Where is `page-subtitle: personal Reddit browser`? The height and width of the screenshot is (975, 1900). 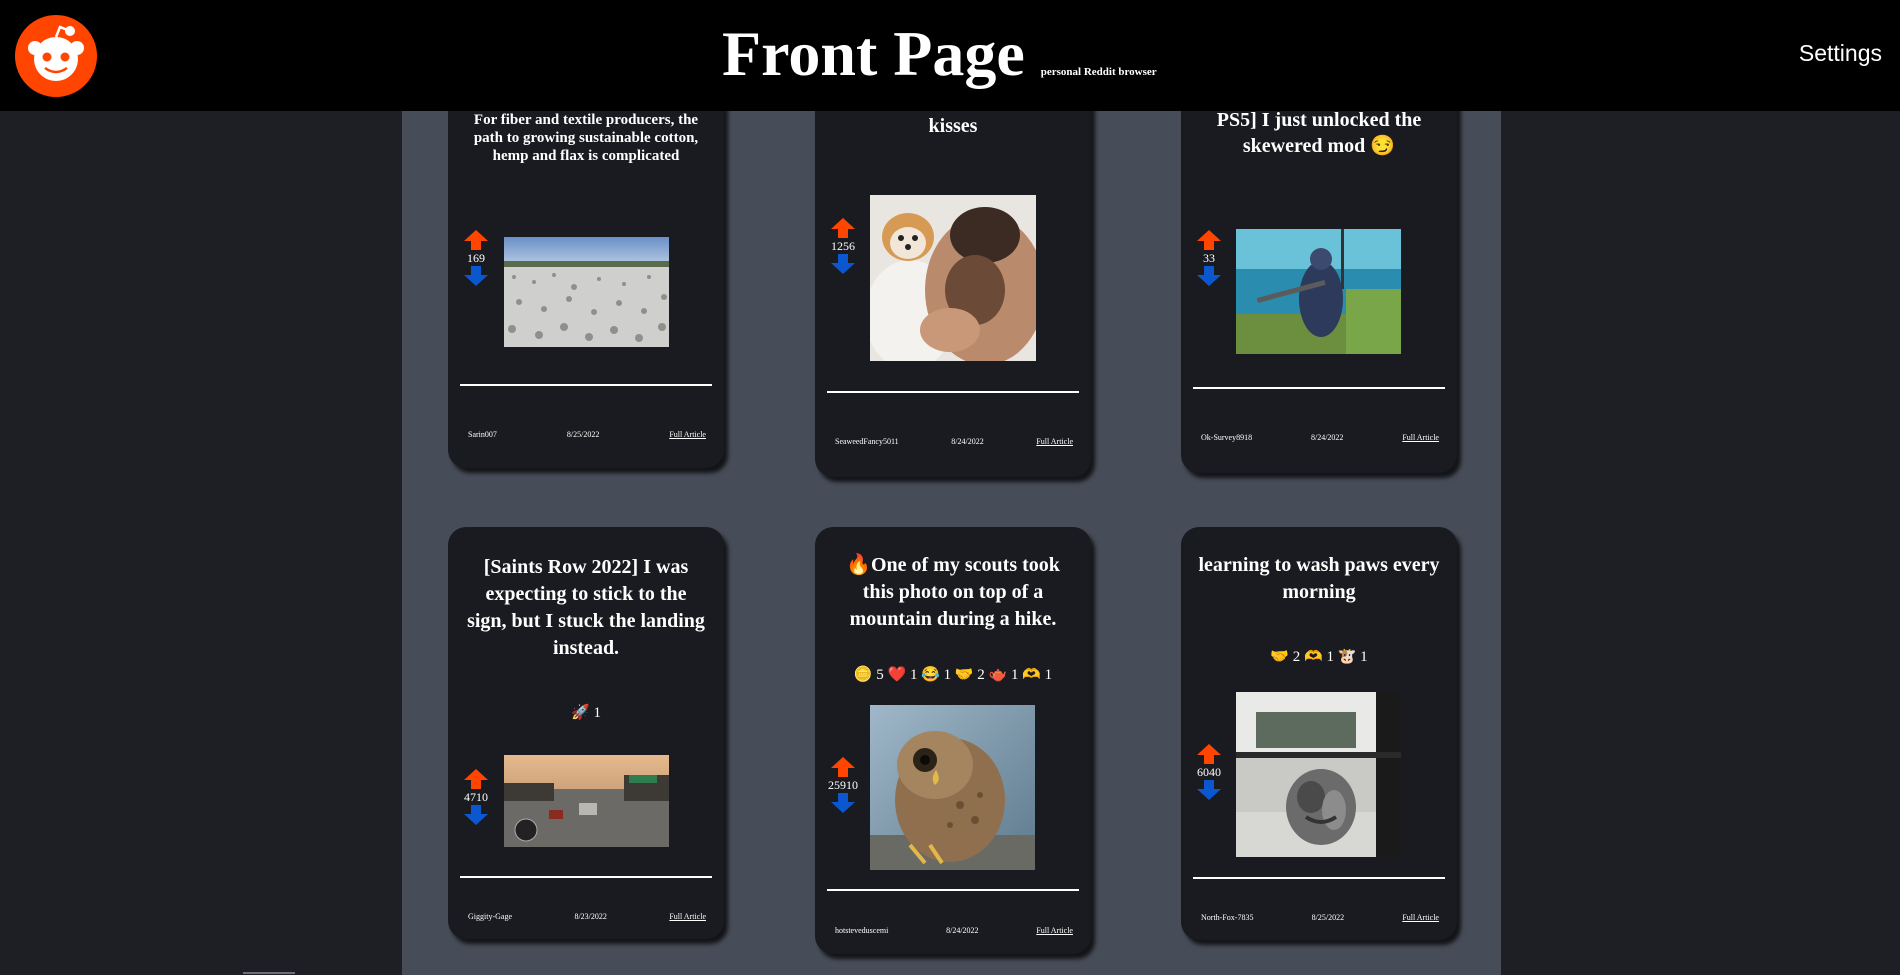
page-subtitle: personal Reddit browser is located at coordinates (1098, 72).